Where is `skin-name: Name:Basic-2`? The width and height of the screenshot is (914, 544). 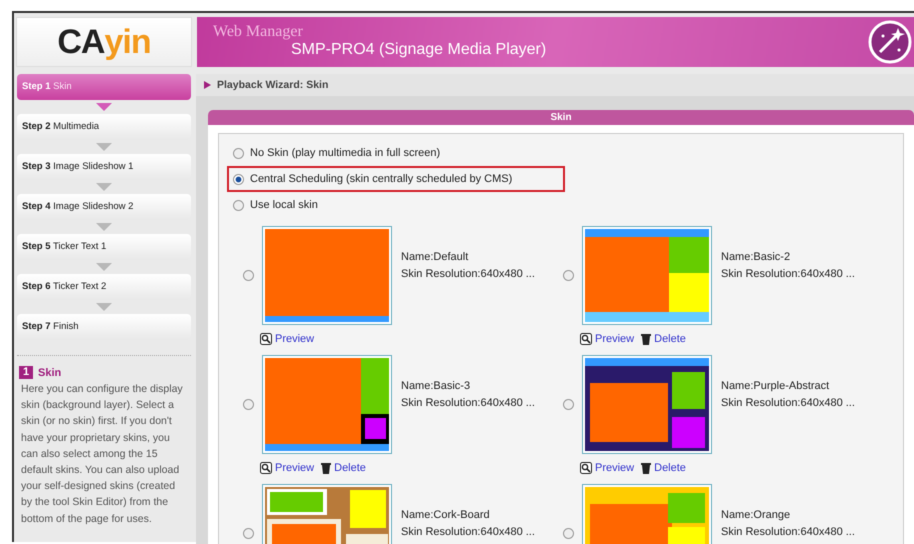
skin-name: Name:Basic-2 is located at coordinates (756, 257).